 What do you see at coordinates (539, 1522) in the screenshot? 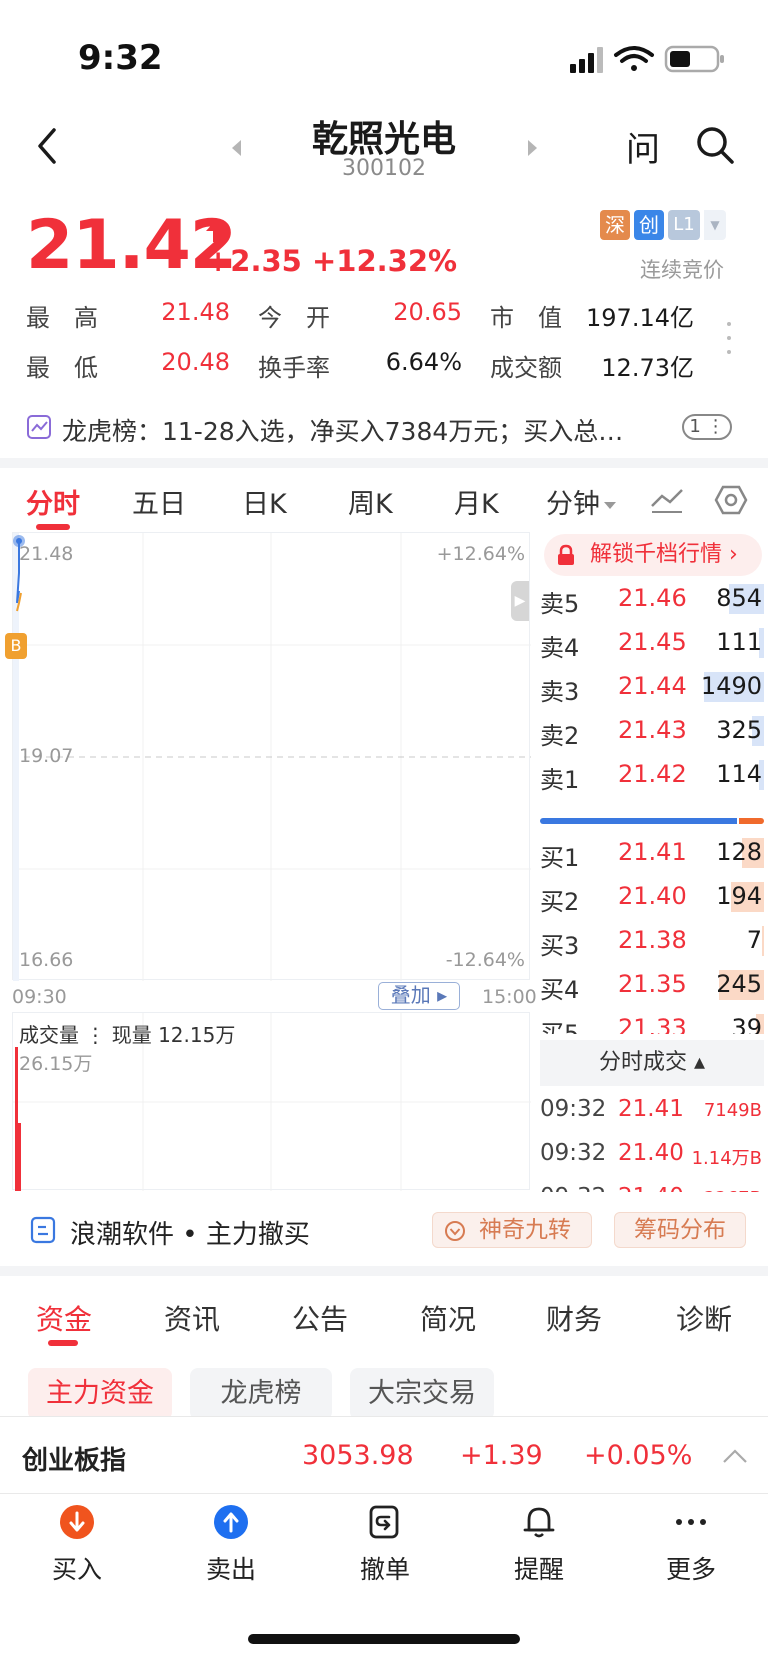
I see `bell-icon` at bounding box center [539, 1522].